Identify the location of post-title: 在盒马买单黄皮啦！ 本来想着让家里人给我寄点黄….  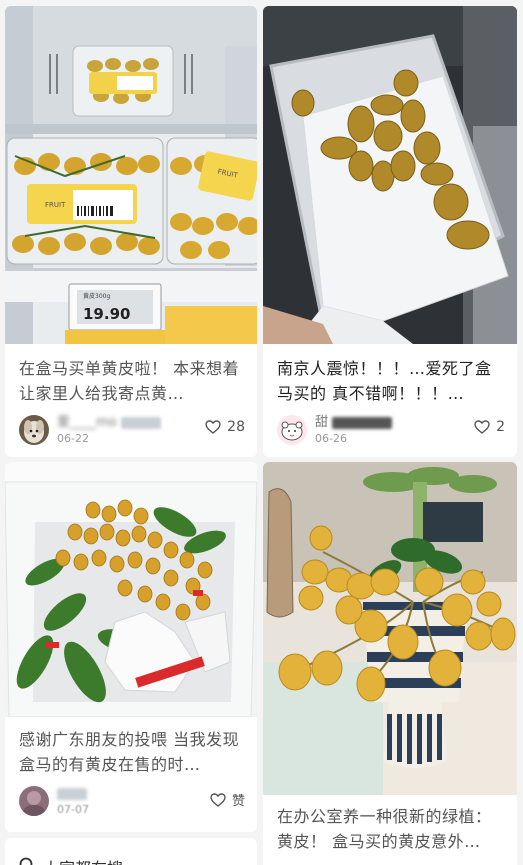
(133, 381).